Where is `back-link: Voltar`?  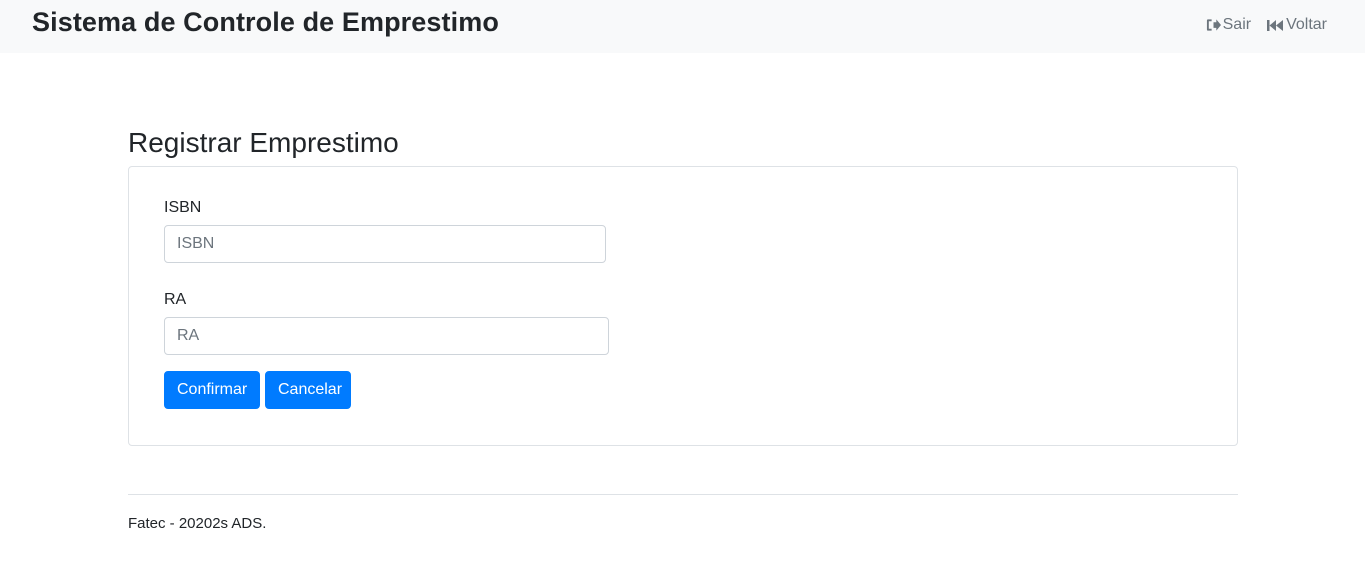 back-link: Voltar is located at coordinates (1297, 25).